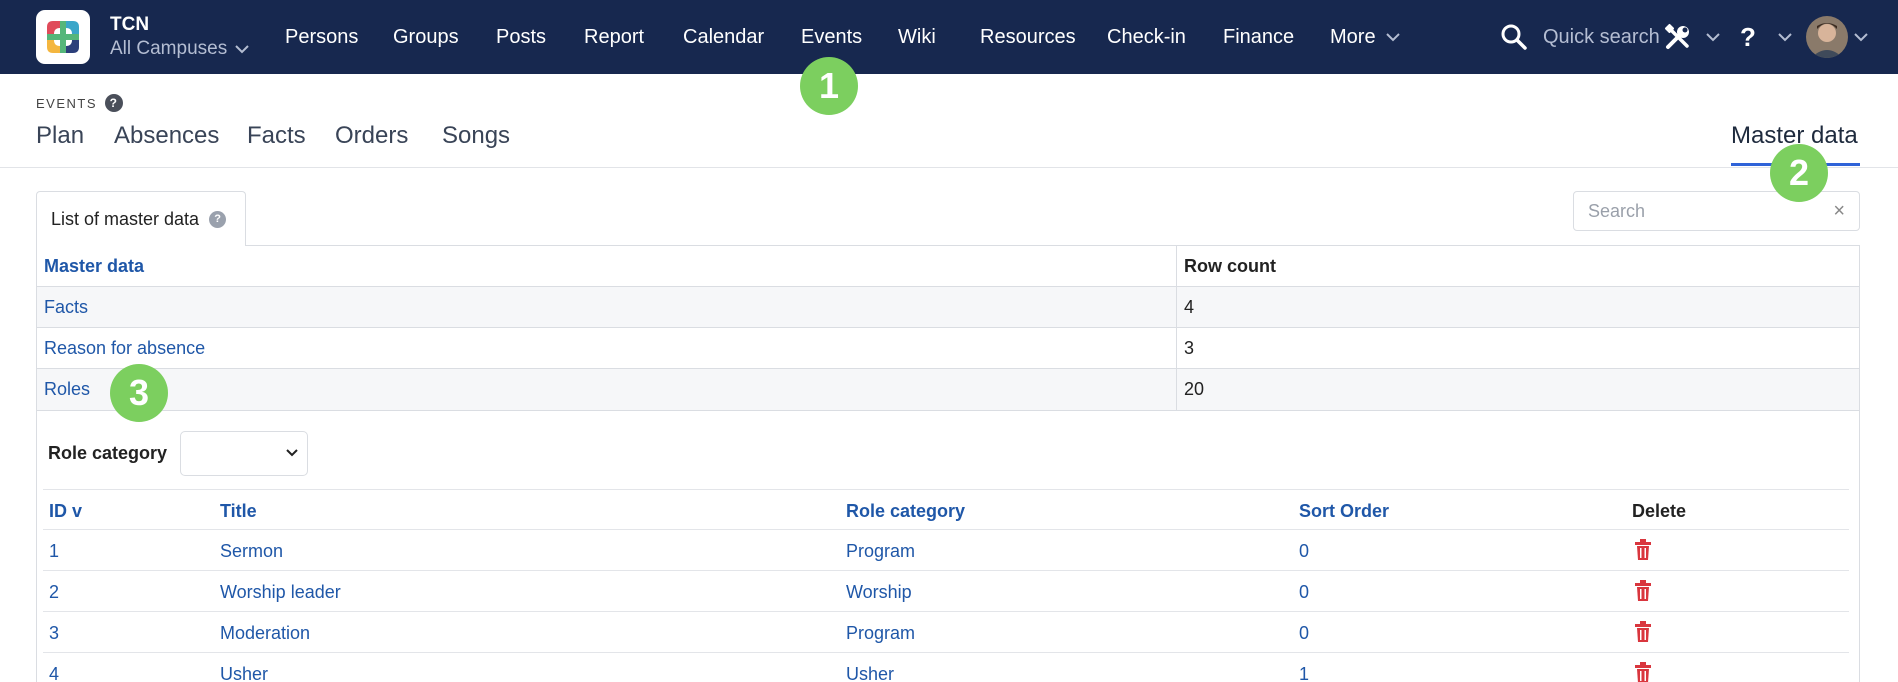 The image size is (1898, 682). What do you see at coordinates (1601, 37) in the screenshot?
I see `quick-search-label: Quick search` at bounding box center [1601, 37].